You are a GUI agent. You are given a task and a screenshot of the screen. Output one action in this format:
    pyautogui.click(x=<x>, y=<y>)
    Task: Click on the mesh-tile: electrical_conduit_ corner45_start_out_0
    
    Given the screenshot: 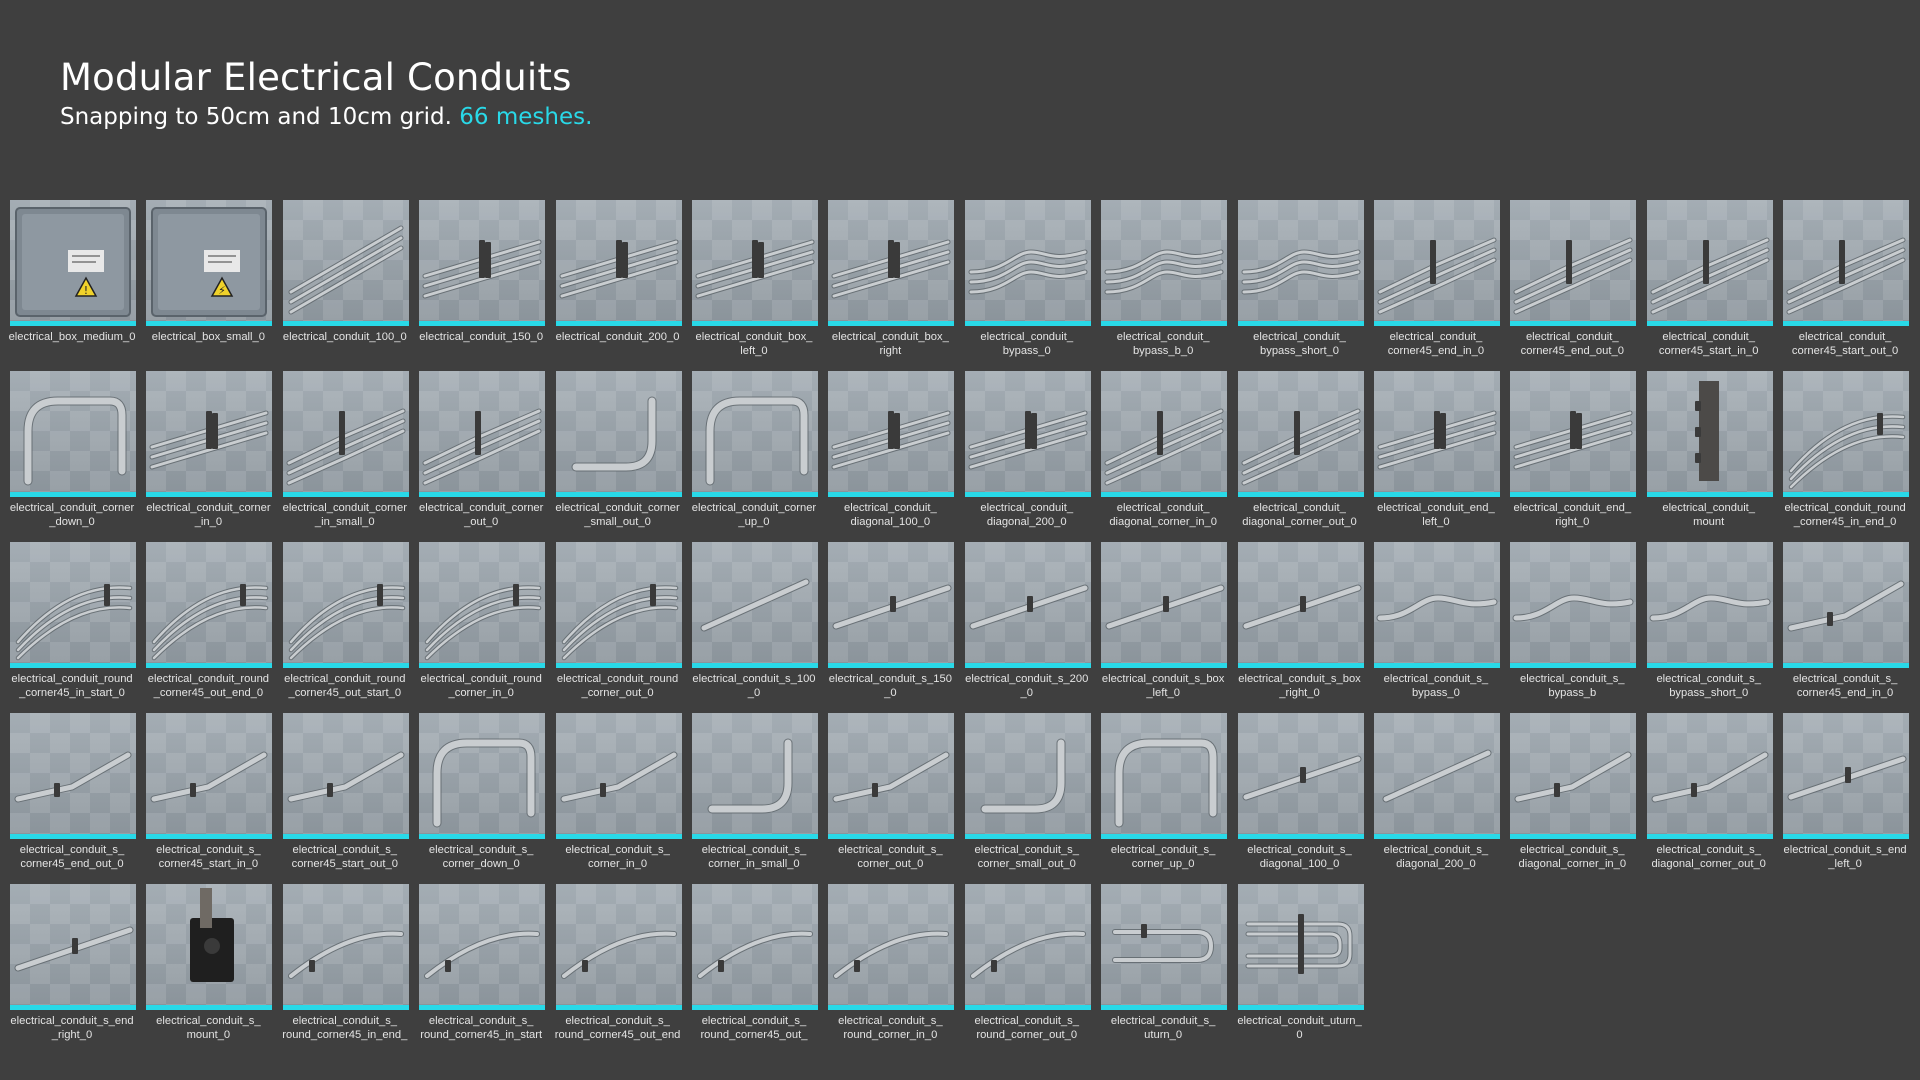 What is the action you would take?
    pyautogui.click(x=1841, y=285)
    